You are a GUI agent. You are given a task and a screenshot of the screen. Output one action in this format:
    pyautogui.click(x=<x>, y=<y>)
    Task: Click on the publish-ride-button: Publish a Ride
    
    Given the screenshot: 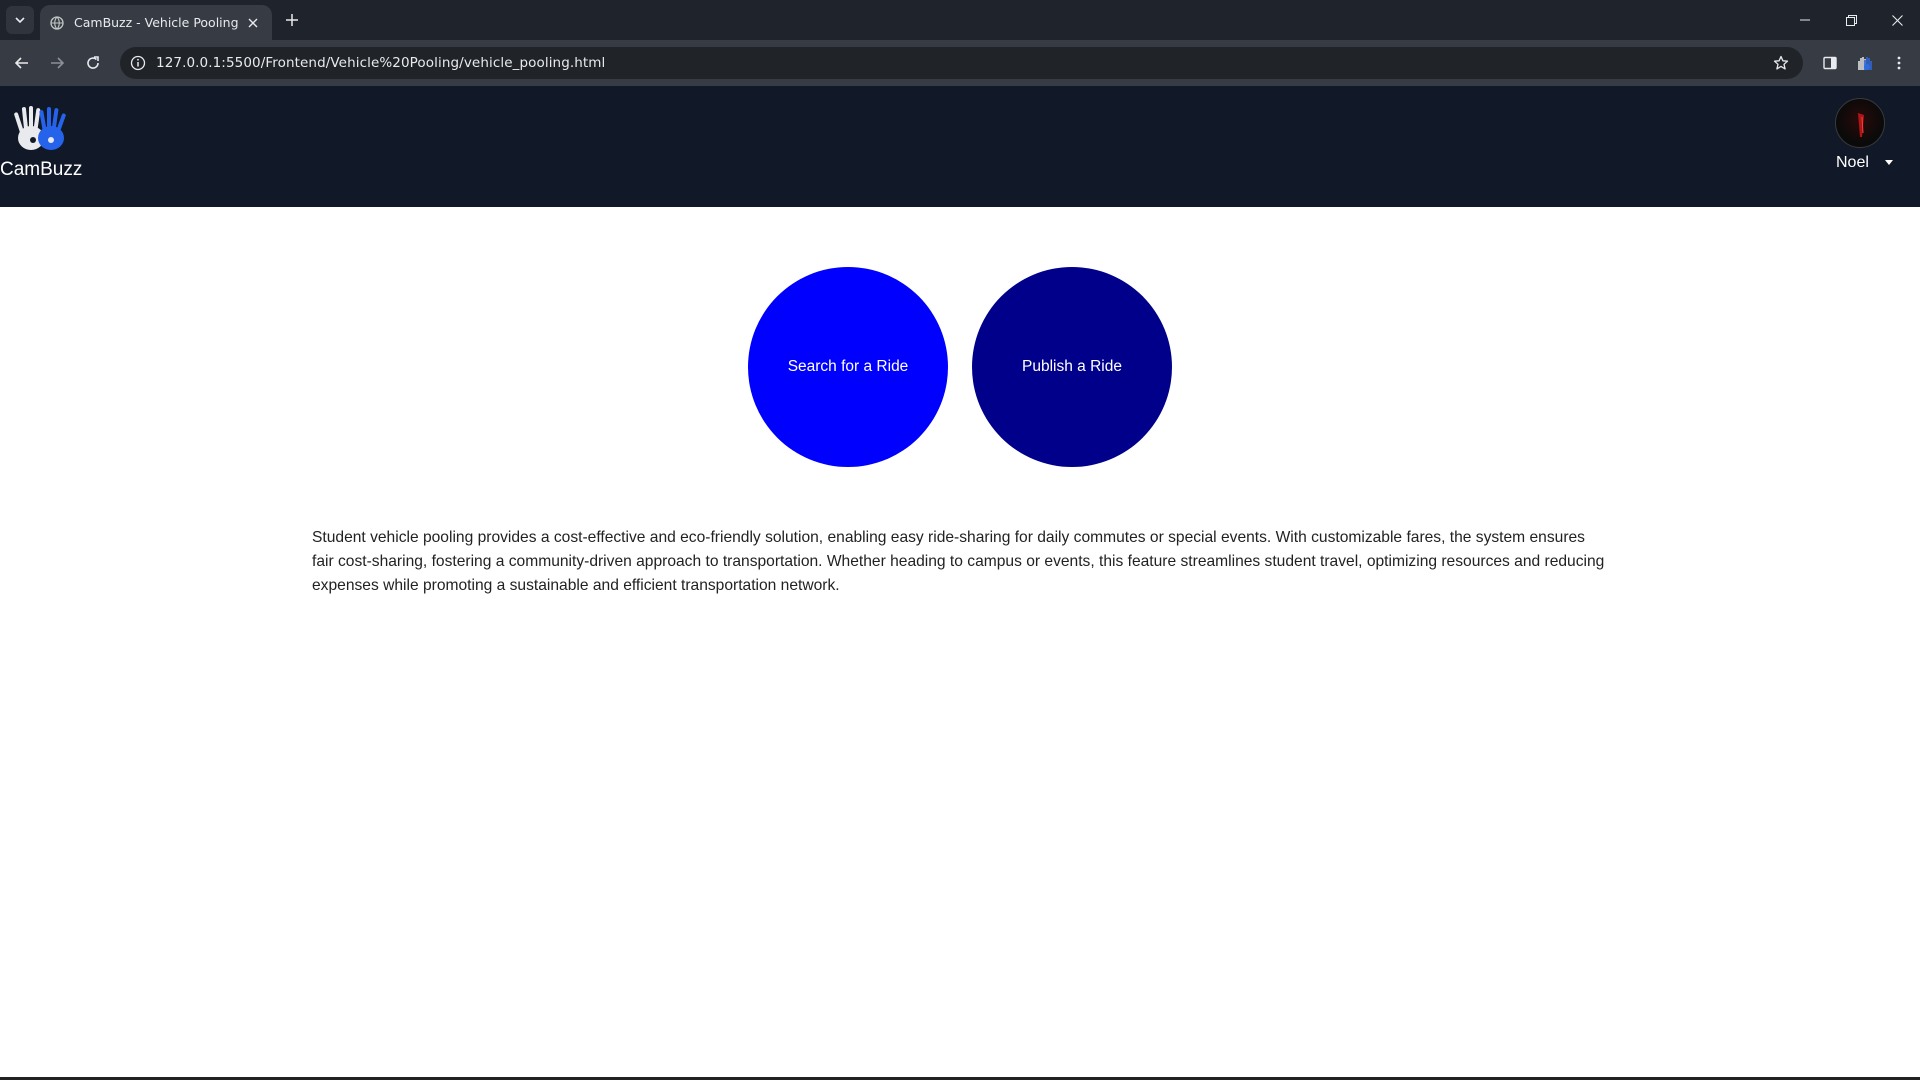 What is the action you would take?
    pyautogui.click(x=1072, y=367)
    